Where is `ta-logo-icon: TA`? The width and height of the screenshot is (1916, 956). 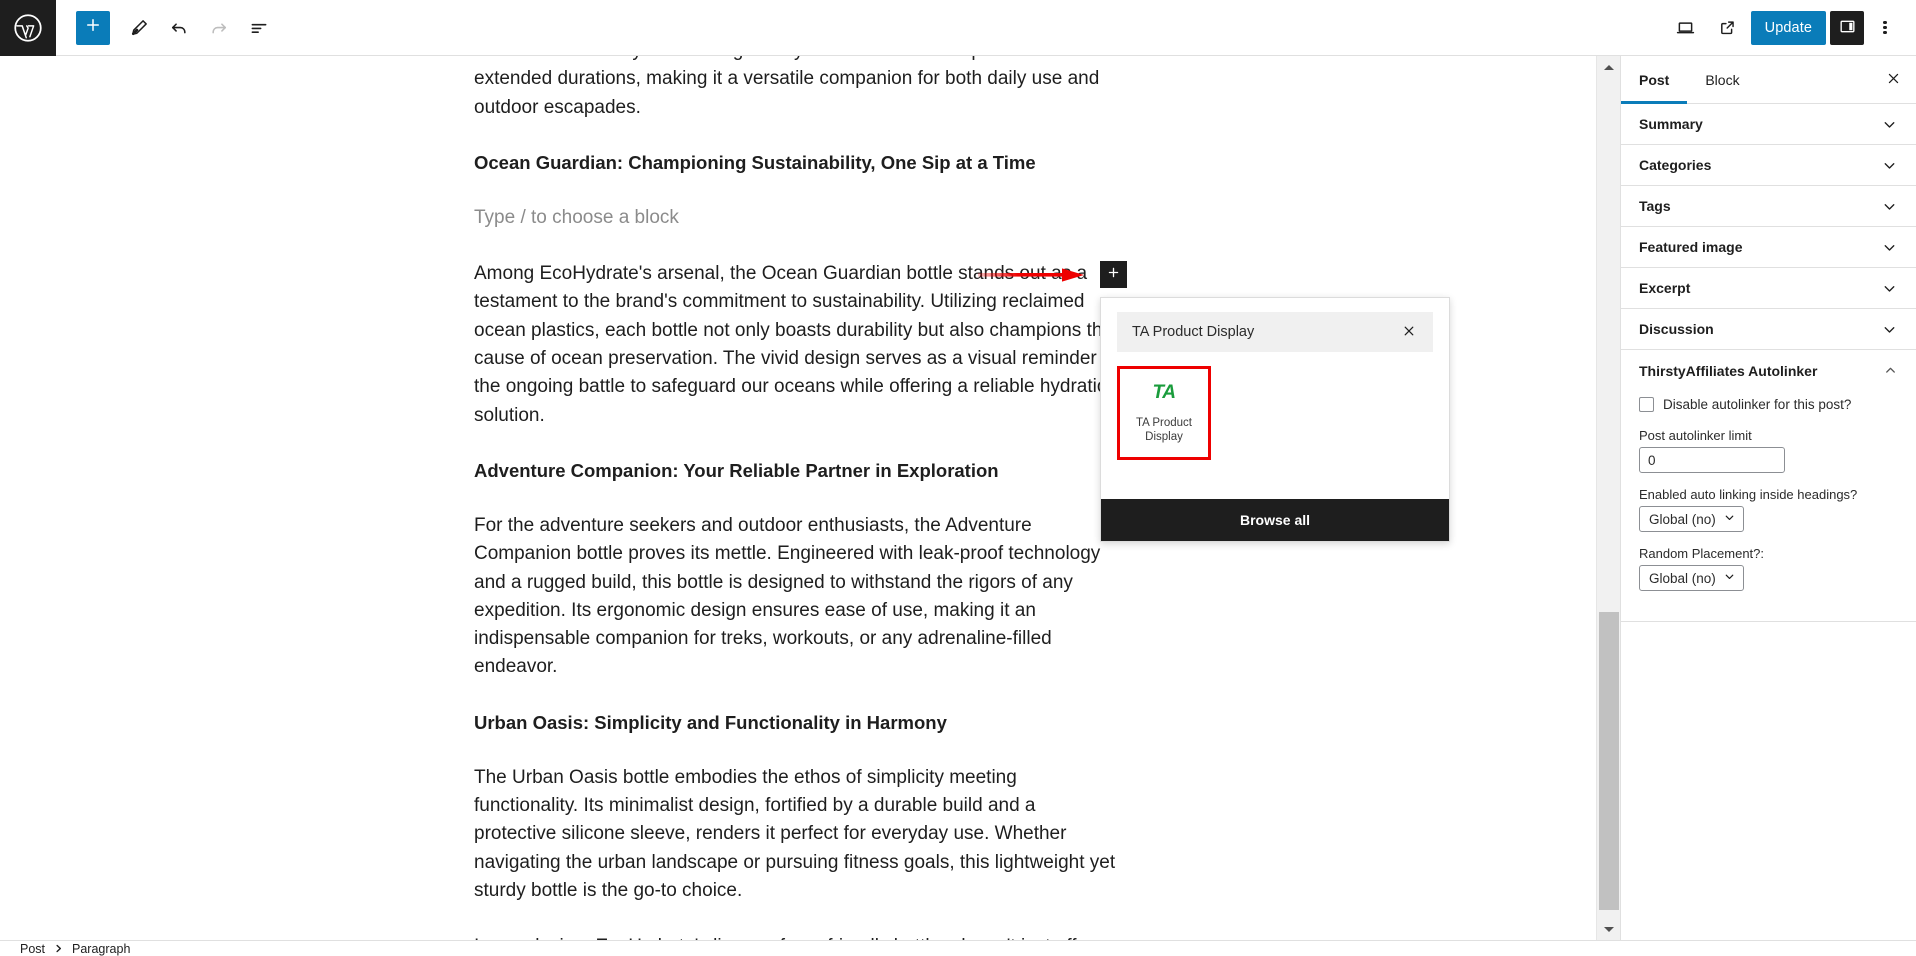 ta-logo-icon: TA is located at coordinates (1164, 392).